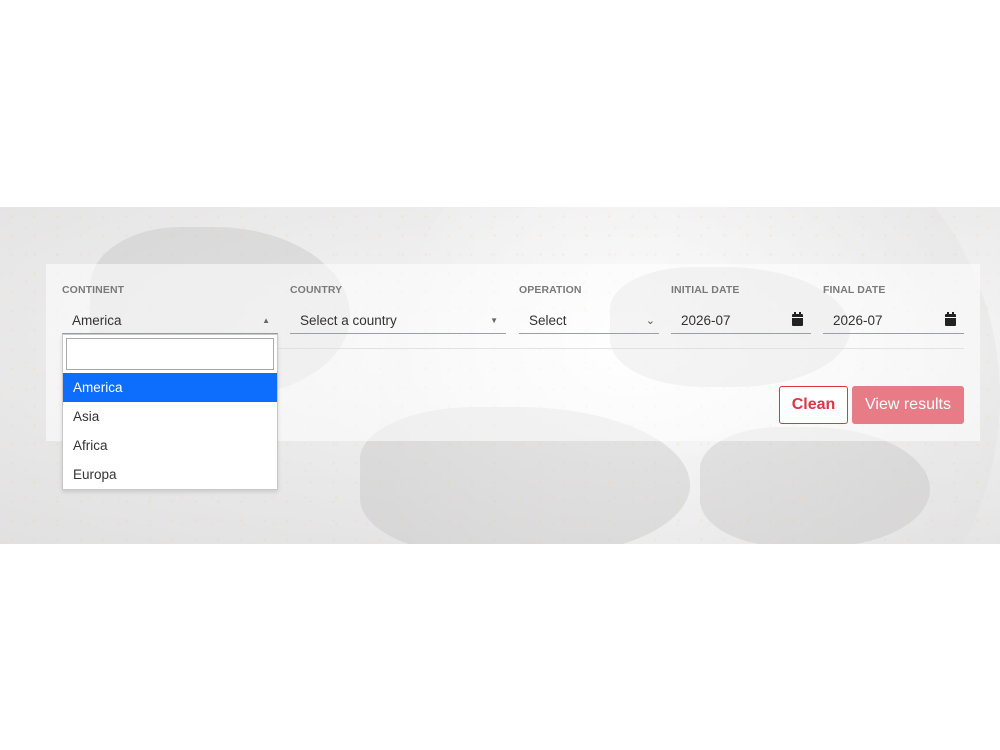 The height and width of the screenshot is (750, 1000). What do you see at coordinates (854, 290) in the screenshot?
I see `final-date-label: FINAL DATE` at bounding box center [854, 290].